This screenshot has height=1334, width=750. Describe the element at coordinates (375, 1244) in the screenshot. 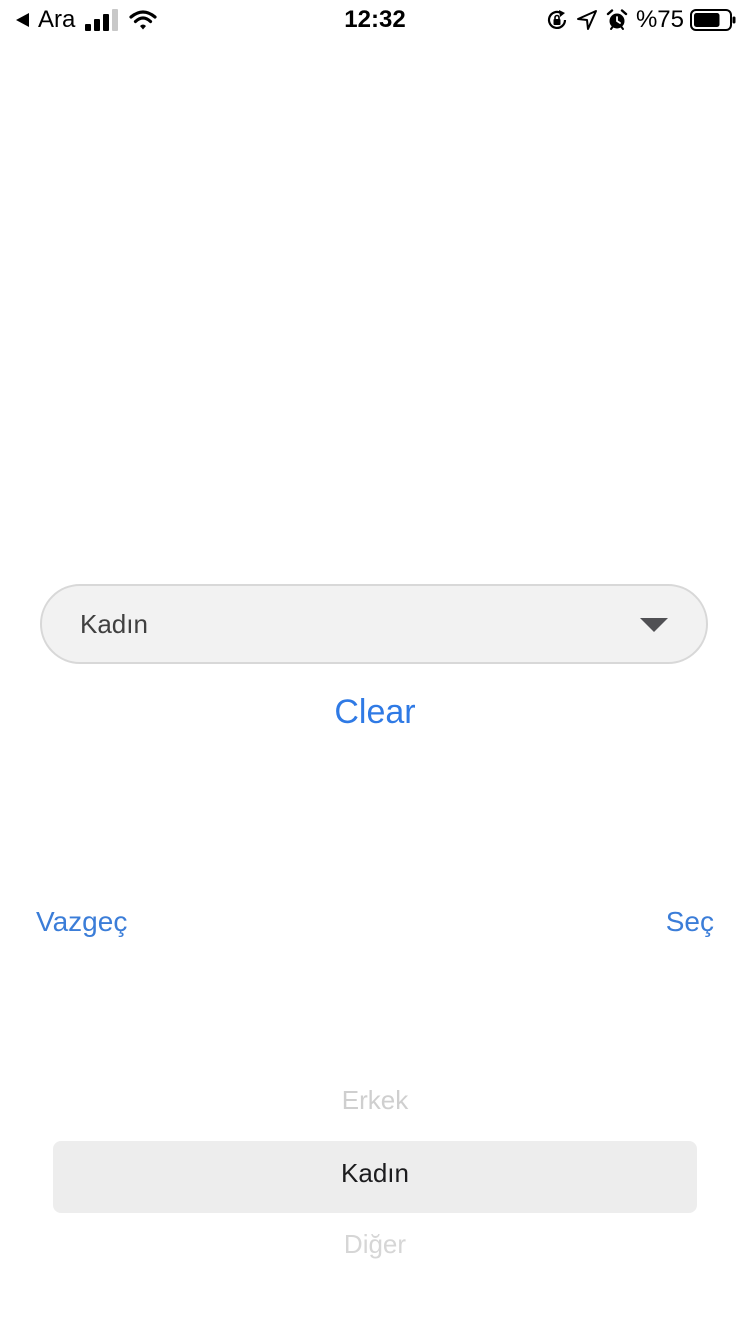

I see `picker-option-diger: Diğer` at that location.